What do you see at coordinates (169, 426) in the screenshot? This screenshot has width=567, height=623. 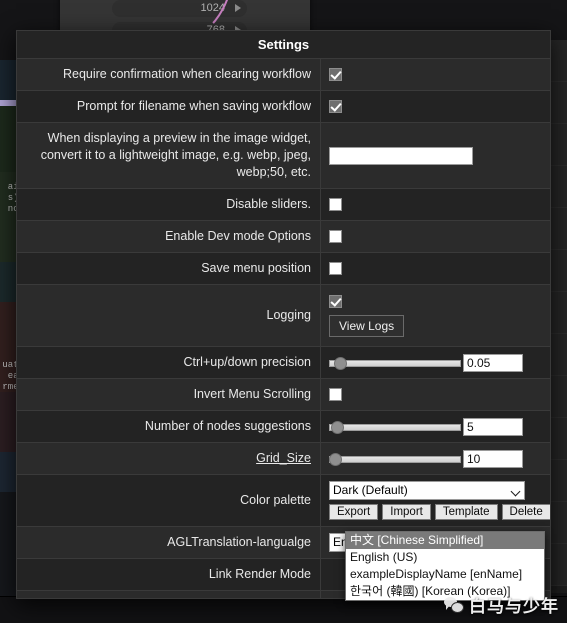 I see `setting-label: Number of nodes suggestions` at bounding box center [169, 426].